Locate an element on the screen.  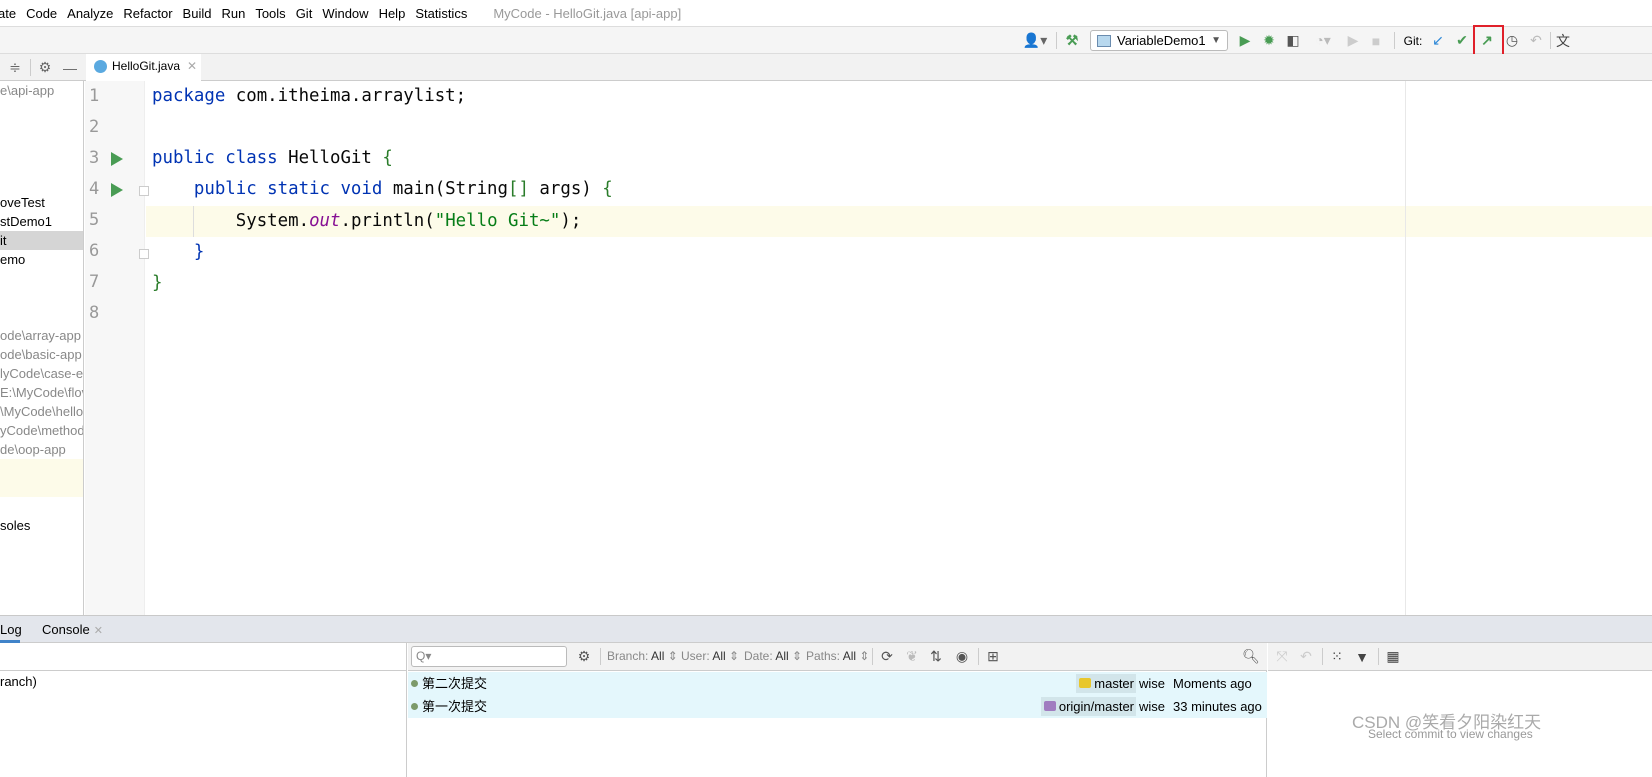
menu-statistics: Statistics is located at coordinates (441, 13).